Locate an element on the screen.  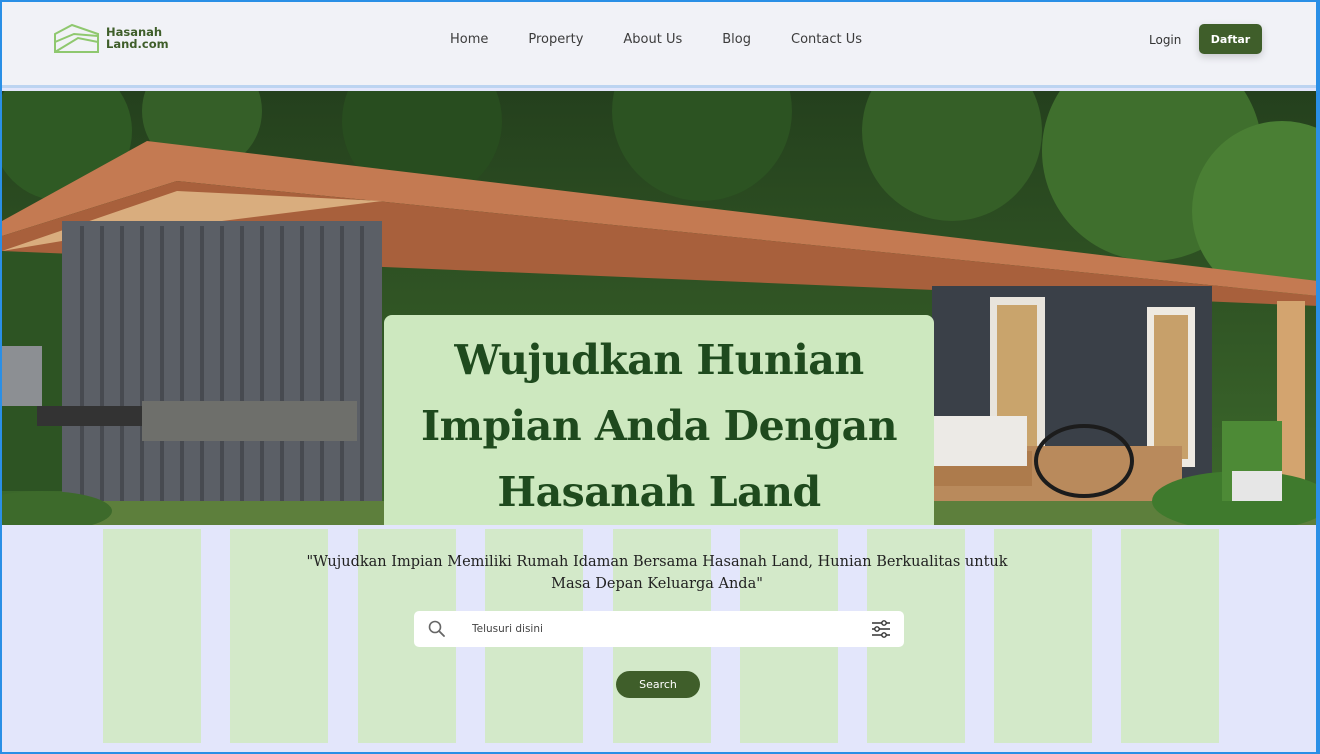
main-nav: Home Property About Us Blog Contact Us is located at coordinates (676, 39).